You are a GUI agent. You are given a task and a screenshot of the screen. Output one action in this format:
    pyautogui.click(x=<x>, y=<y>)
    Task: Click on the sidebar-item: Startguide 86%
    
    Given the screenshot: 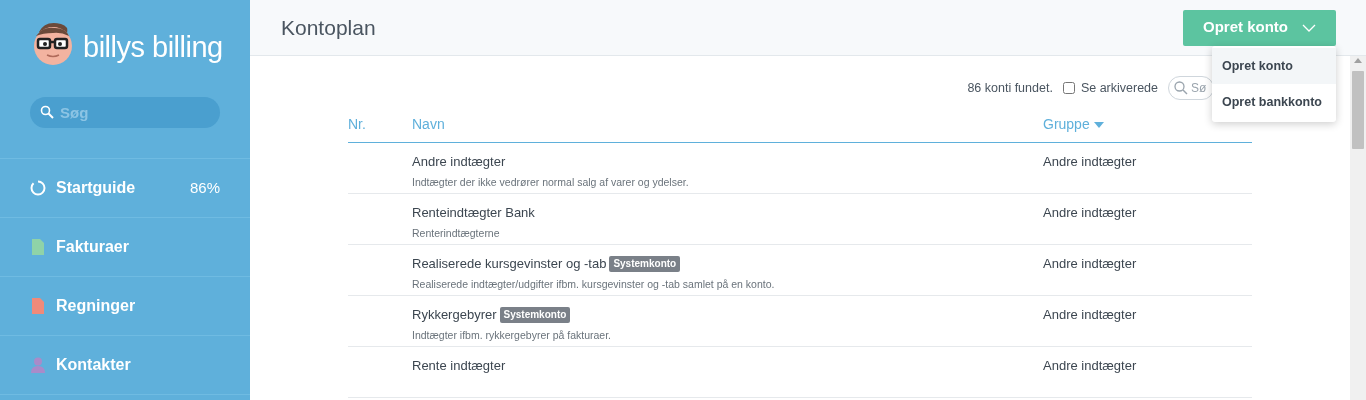 What is the action you would take?
    pyautogui.click(x=125, y=188)
    